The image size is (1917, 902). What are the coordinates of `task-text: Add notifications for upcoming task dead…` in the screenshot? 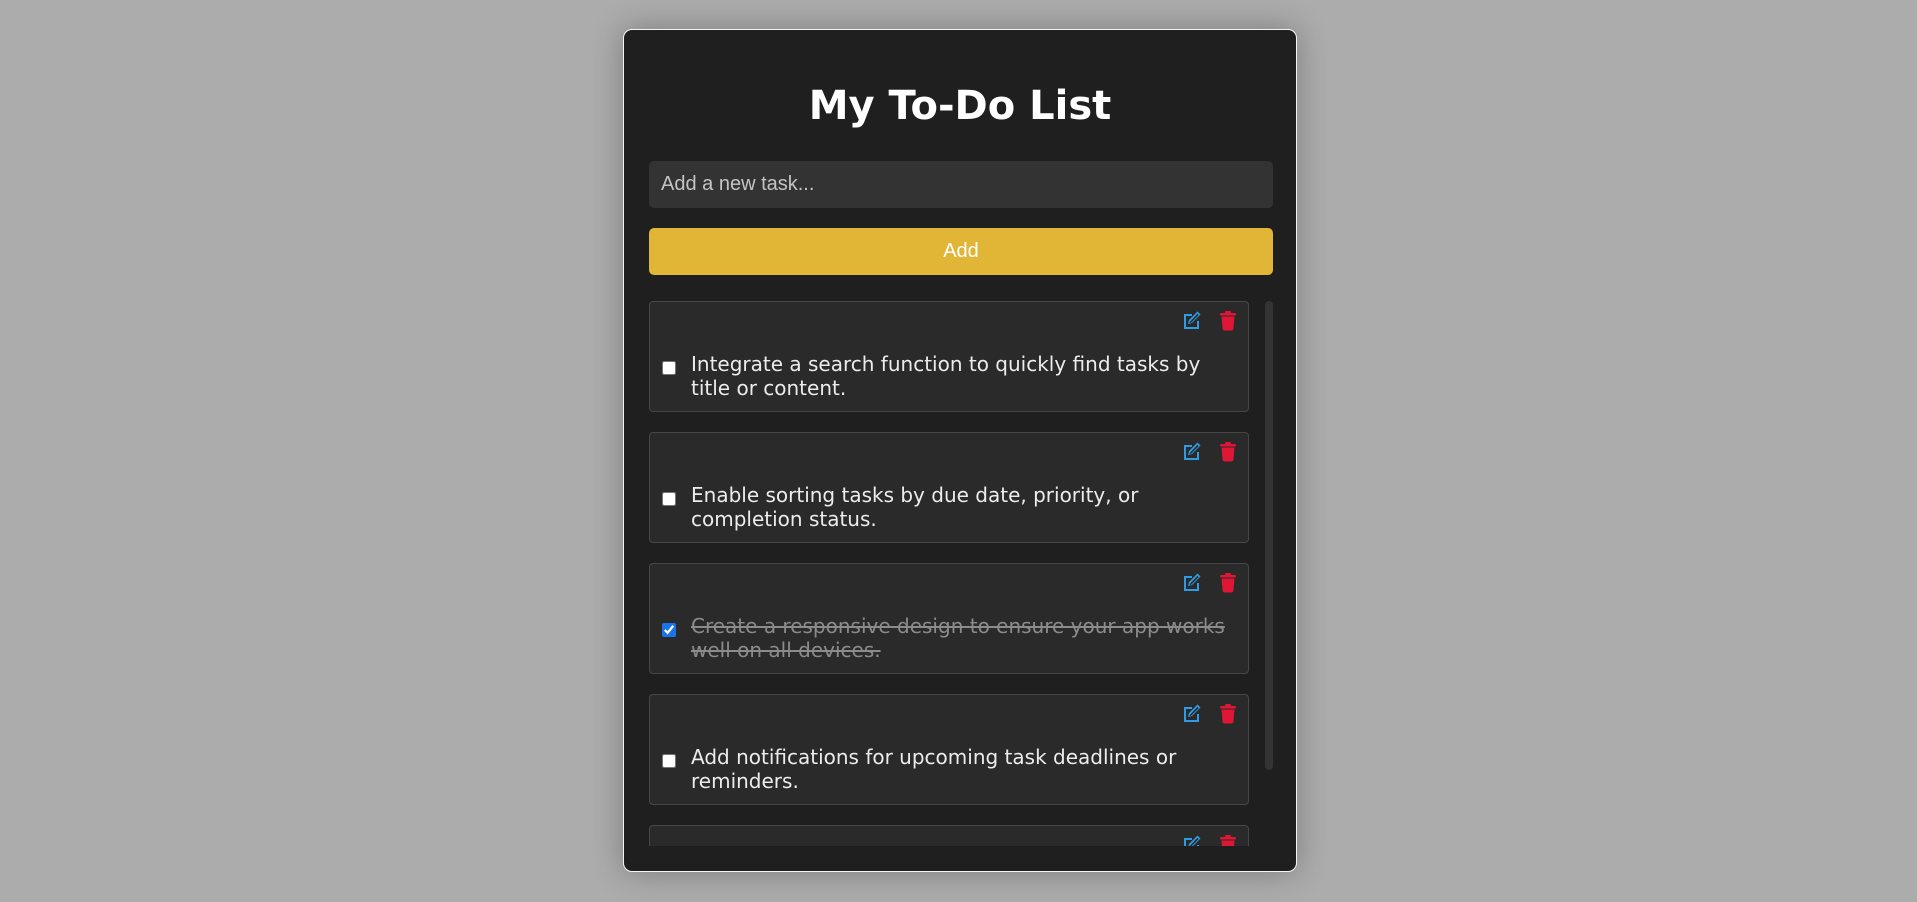 It's located at (934, 769).